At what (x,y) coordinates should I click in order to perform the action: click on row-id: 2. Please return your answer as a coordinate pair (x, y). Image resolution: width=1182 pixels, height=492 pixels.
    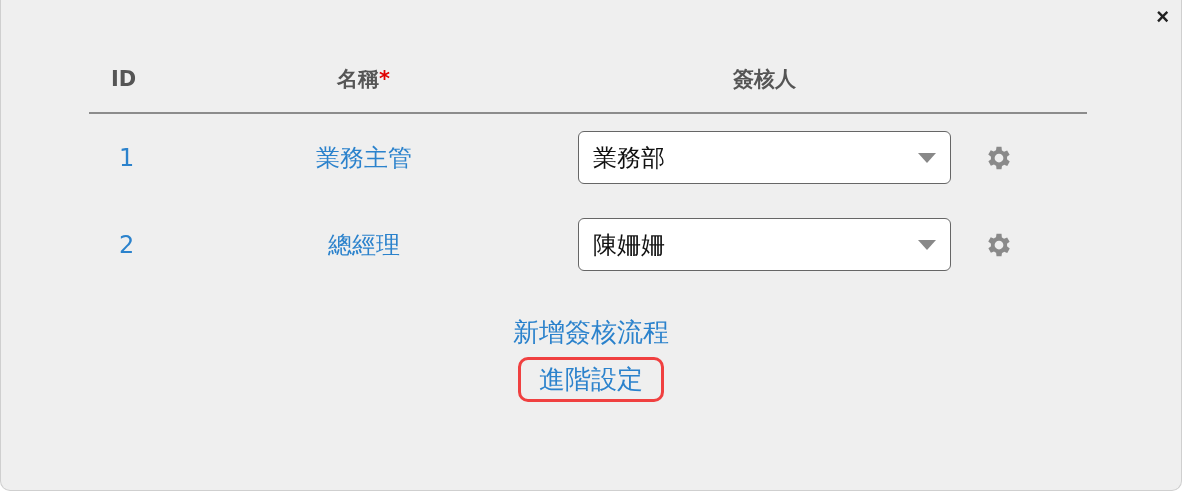
    Looking at the image, I should click on (127, 244).